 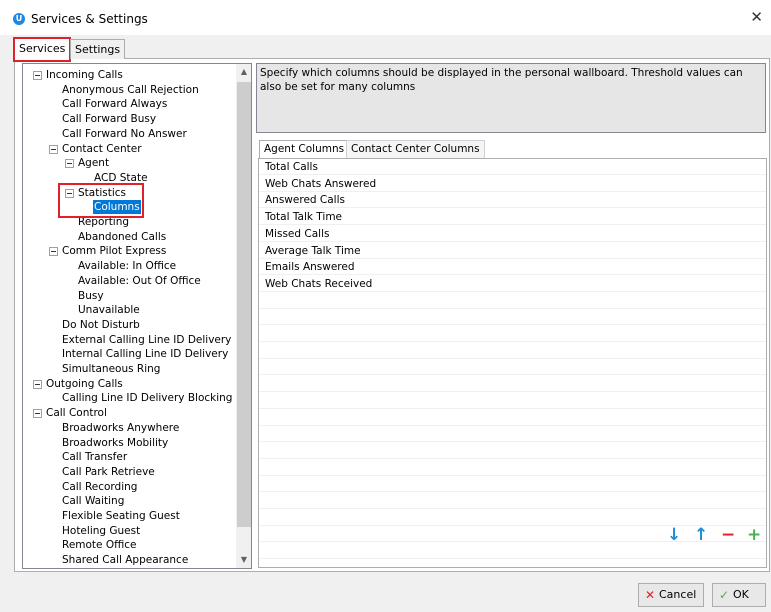 I want to click on list-item: Average Talk Time, so click(x=512, y=251).